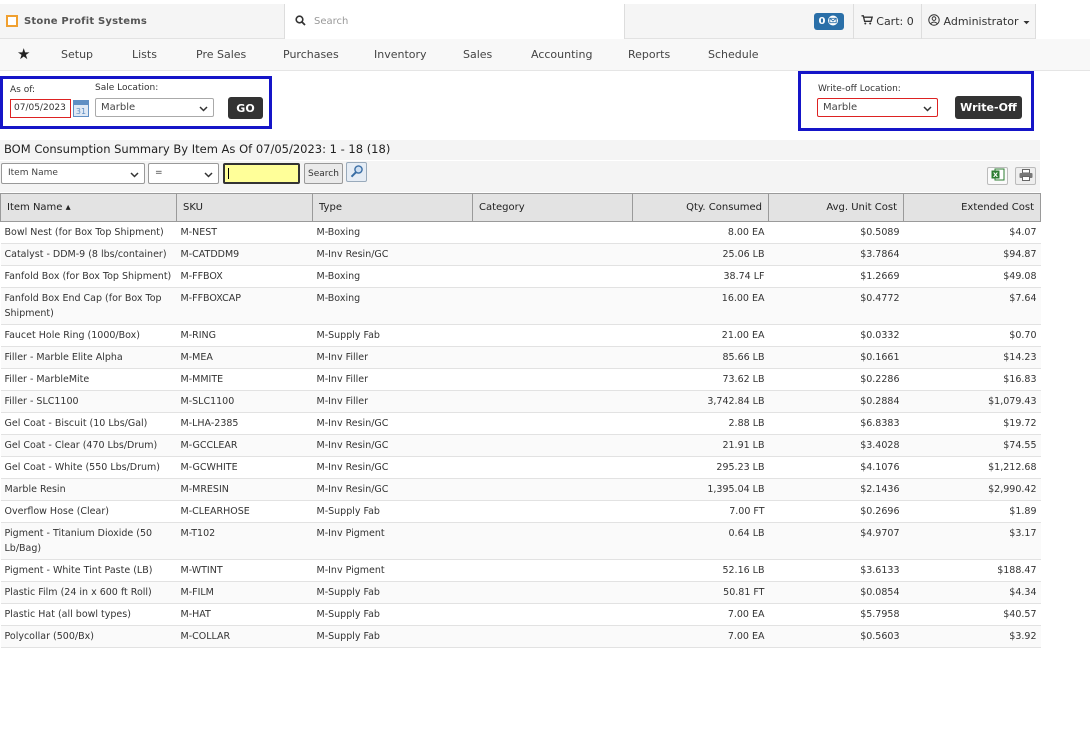  I want to click on nav-accounting: Accounting, so click(561, 54).